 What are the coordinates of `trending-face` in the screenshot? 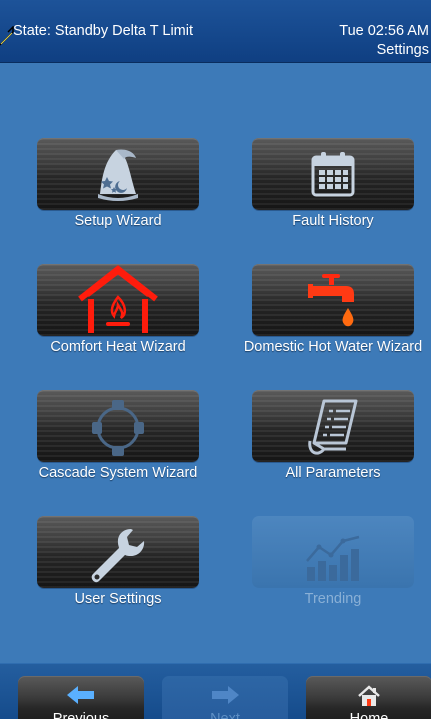 It's located at (333, 552).